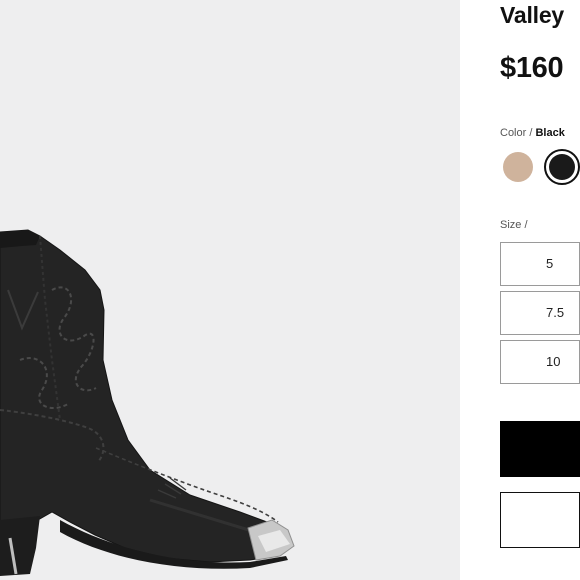 This screenshot has width=580, height=580. What do you see at coordinates (532, 133) in the screenshot?
I see `color-selector-label: Color / Black` at bounding box center [532, 133].